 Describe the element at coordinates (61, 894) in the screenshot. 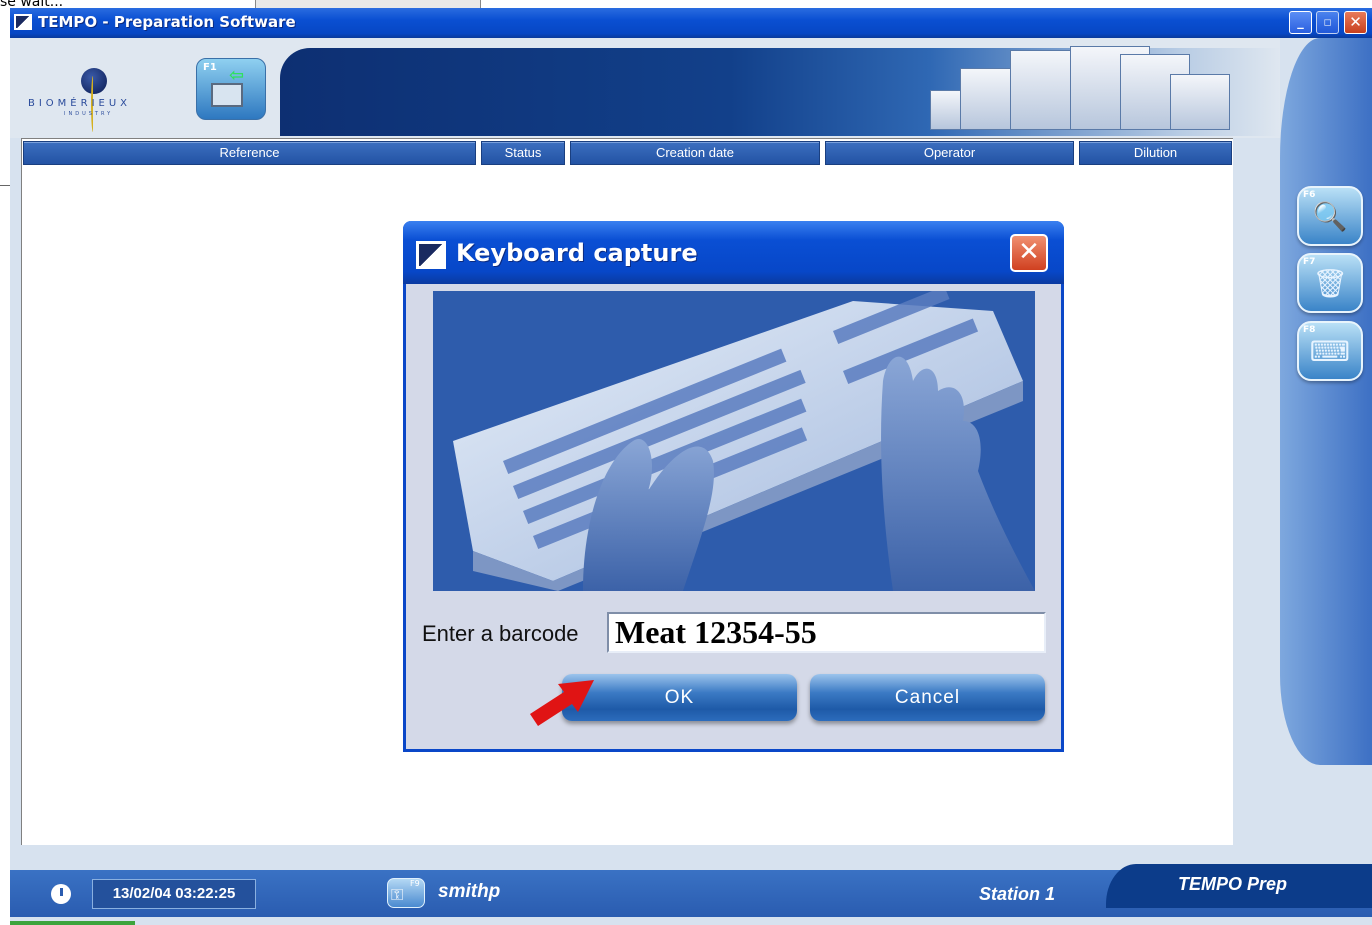

I see `clock-icon` at that location.